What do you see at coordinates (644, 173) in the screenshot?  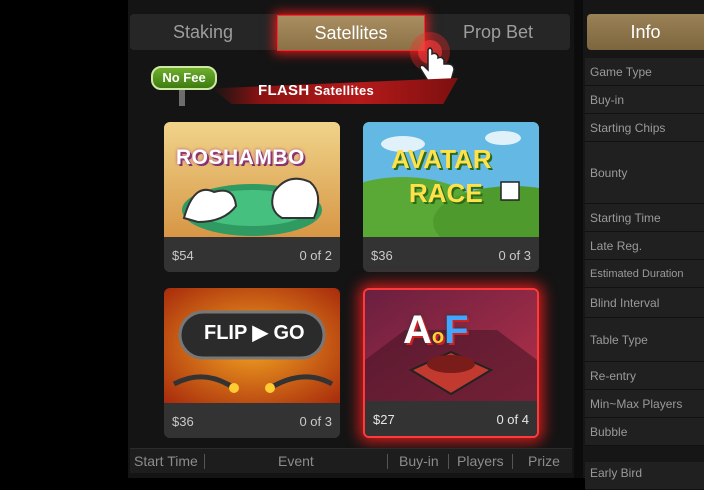 I see `info-row-bounty: Bounty` at bounding box center [644, 173].